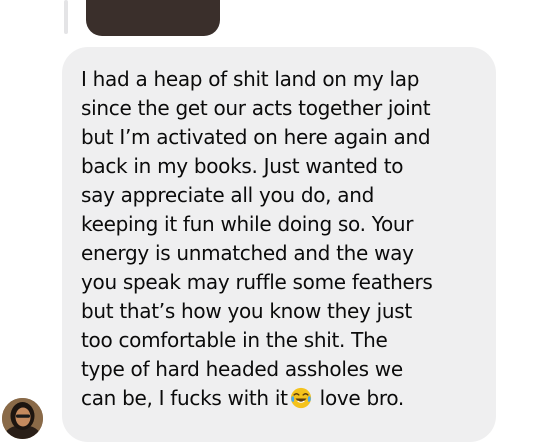  Describe the element at coordinates (250, 79) in the screenshot. I see `message-line: I had a heap of shit land on my lap` at that location.